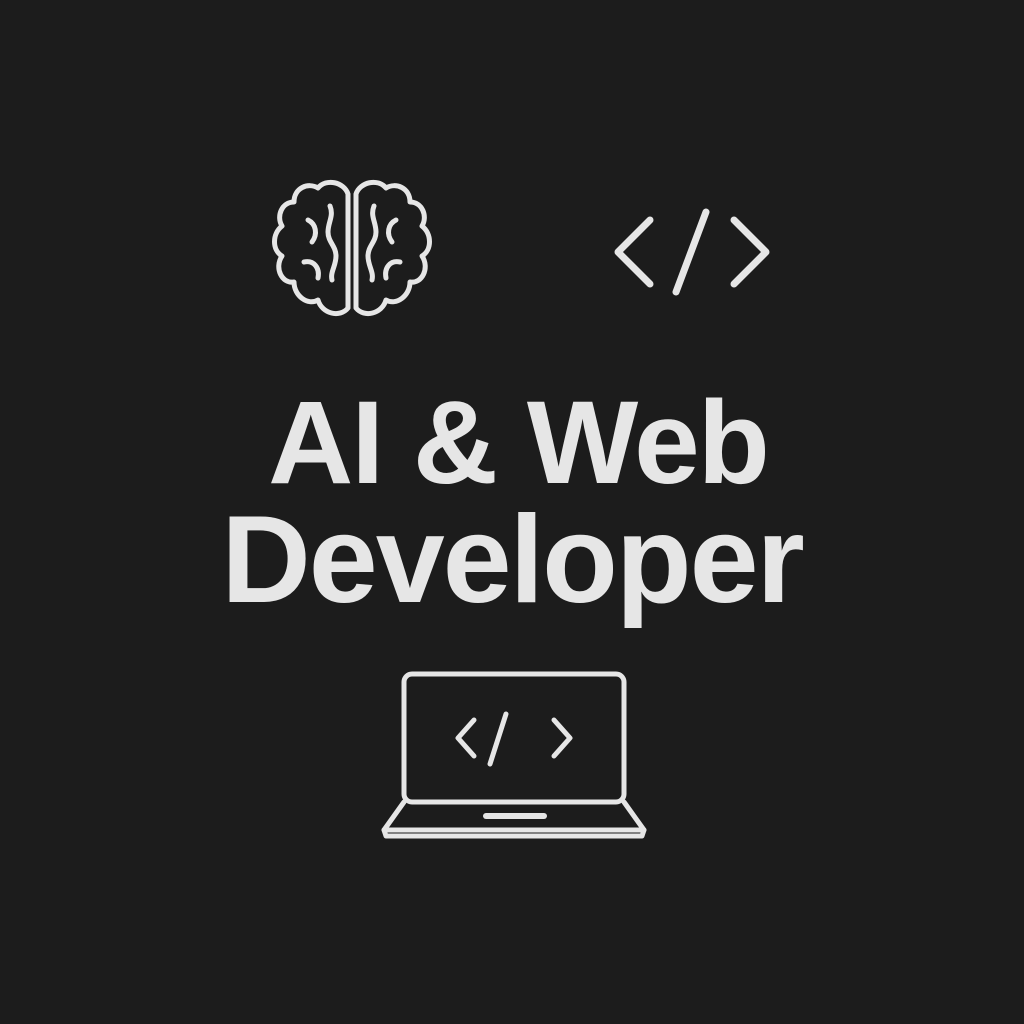  What do you see at coordinates (519, 443) in the screenshot?
I see `headline-line-1: AI & Web` at bounding box center [519, 443].